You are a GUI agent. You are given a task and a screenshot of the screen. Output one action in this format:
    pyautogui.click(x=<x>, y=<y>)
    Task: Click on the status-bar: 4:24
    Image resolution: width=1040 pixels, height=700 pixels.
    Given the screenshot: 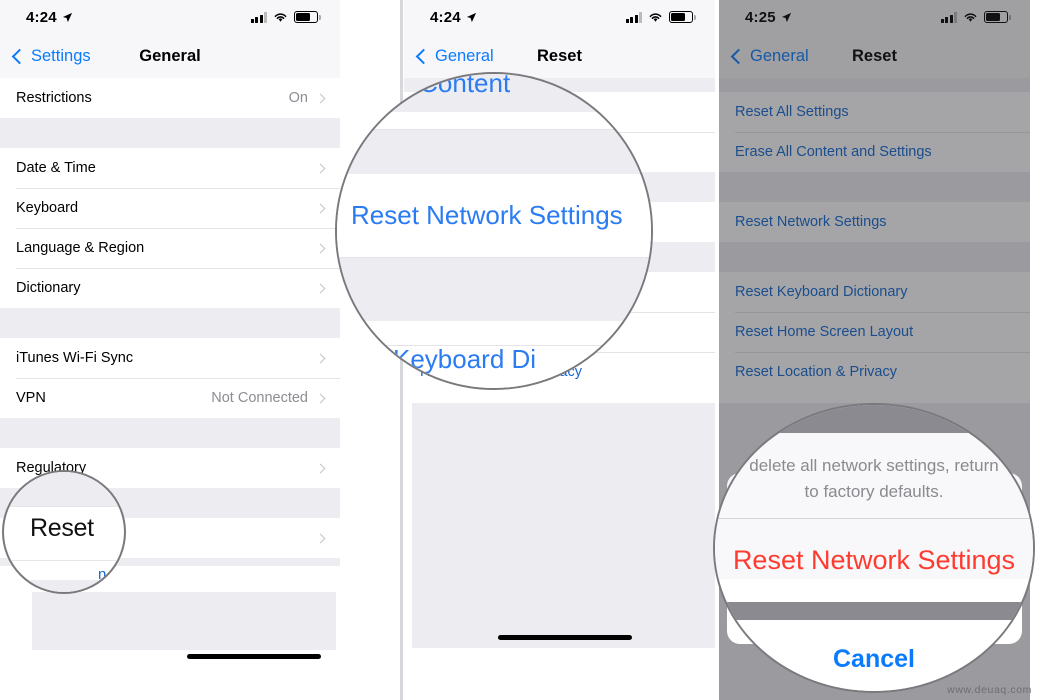 What is the action you would take?
    pyautogui.click(x=559, y=17)
    